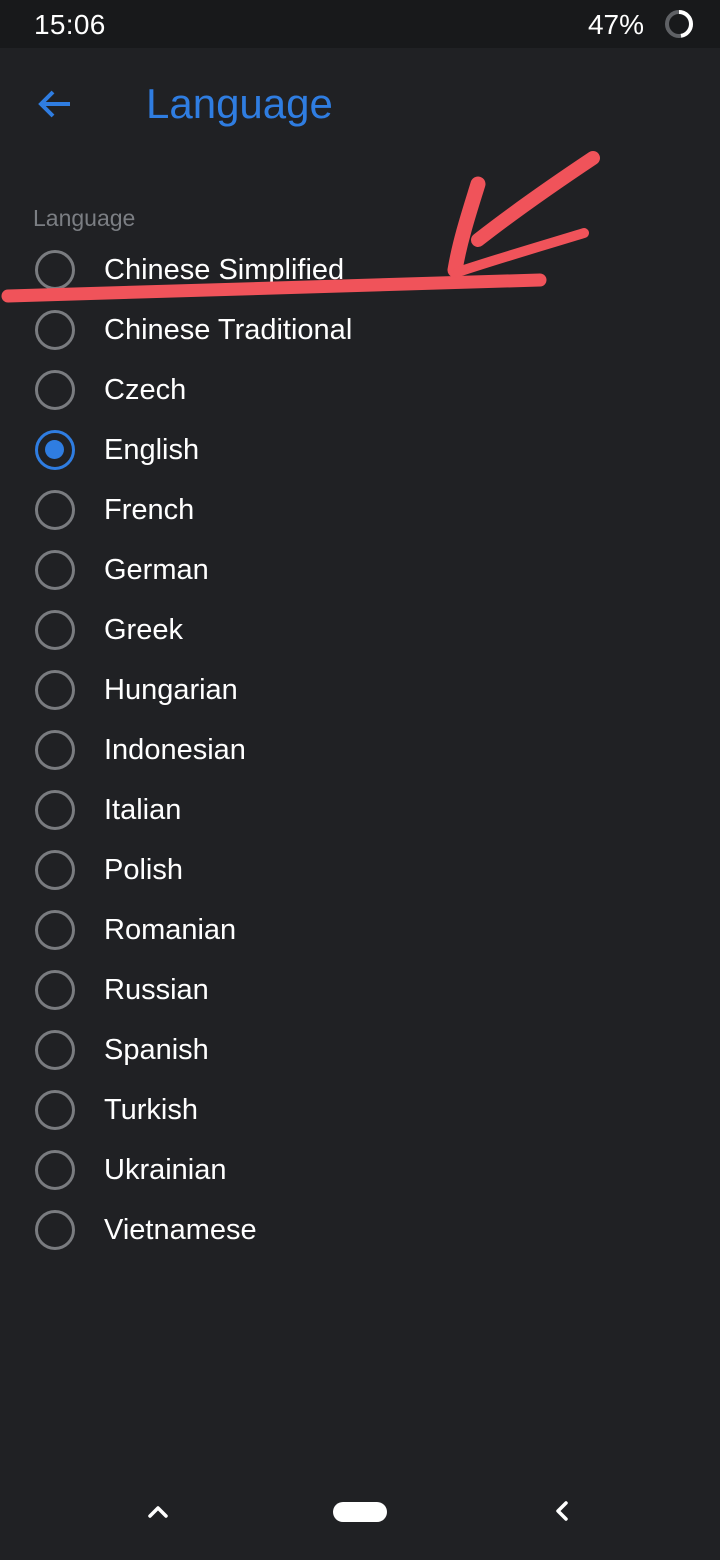 Image resolution: width=720 pixels, height=1560 pixels. Describe the element at coordinates (149, 510) in the screenshot. I see `language-label: French` at that location.